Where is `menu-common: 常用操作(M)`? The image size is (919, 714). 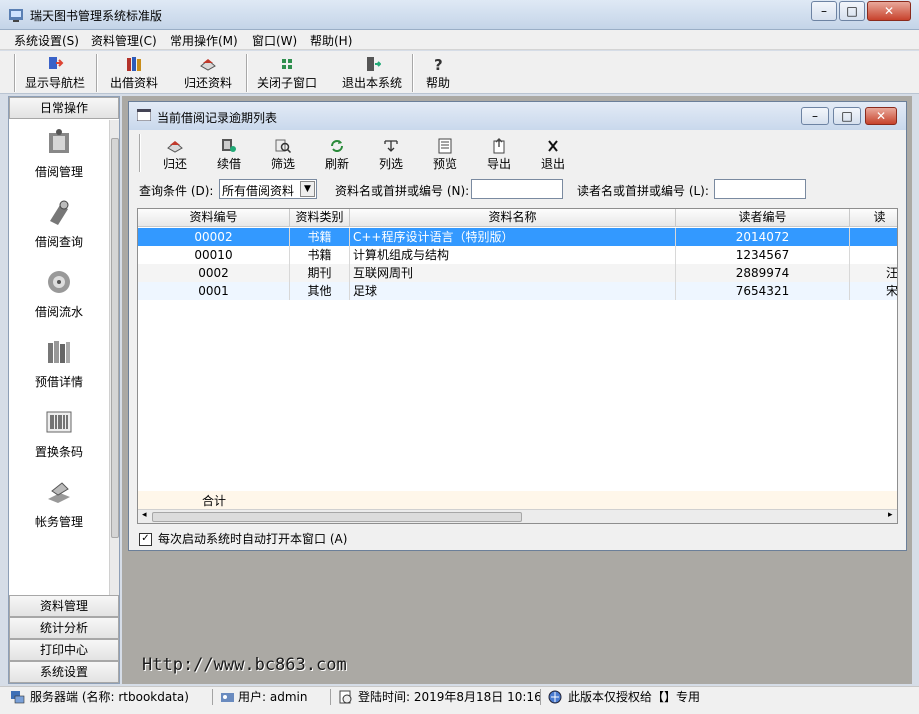 menu-common: 常用操作(M) is located at coordinates (204, 40).